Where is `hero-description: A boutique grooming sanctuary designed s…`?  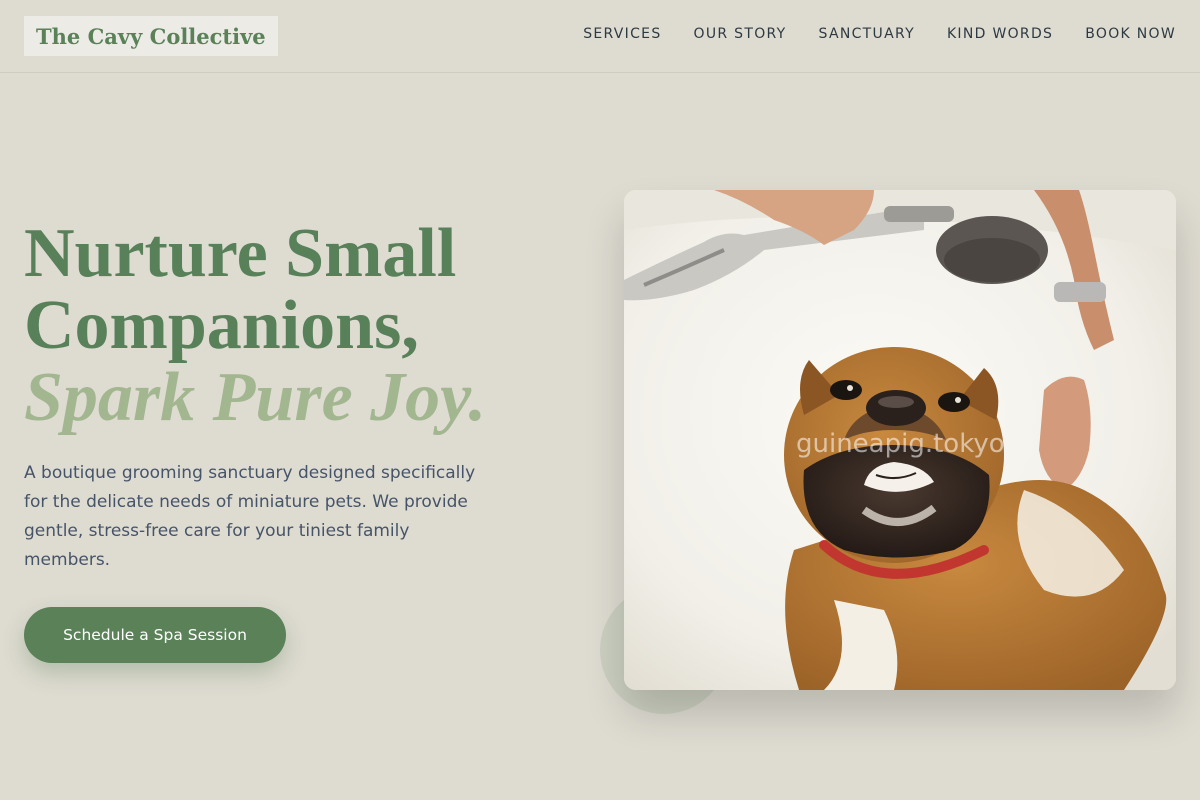 hero-description: A boutique grooming sanctuary designed s… is located at coordinates (250, 516).